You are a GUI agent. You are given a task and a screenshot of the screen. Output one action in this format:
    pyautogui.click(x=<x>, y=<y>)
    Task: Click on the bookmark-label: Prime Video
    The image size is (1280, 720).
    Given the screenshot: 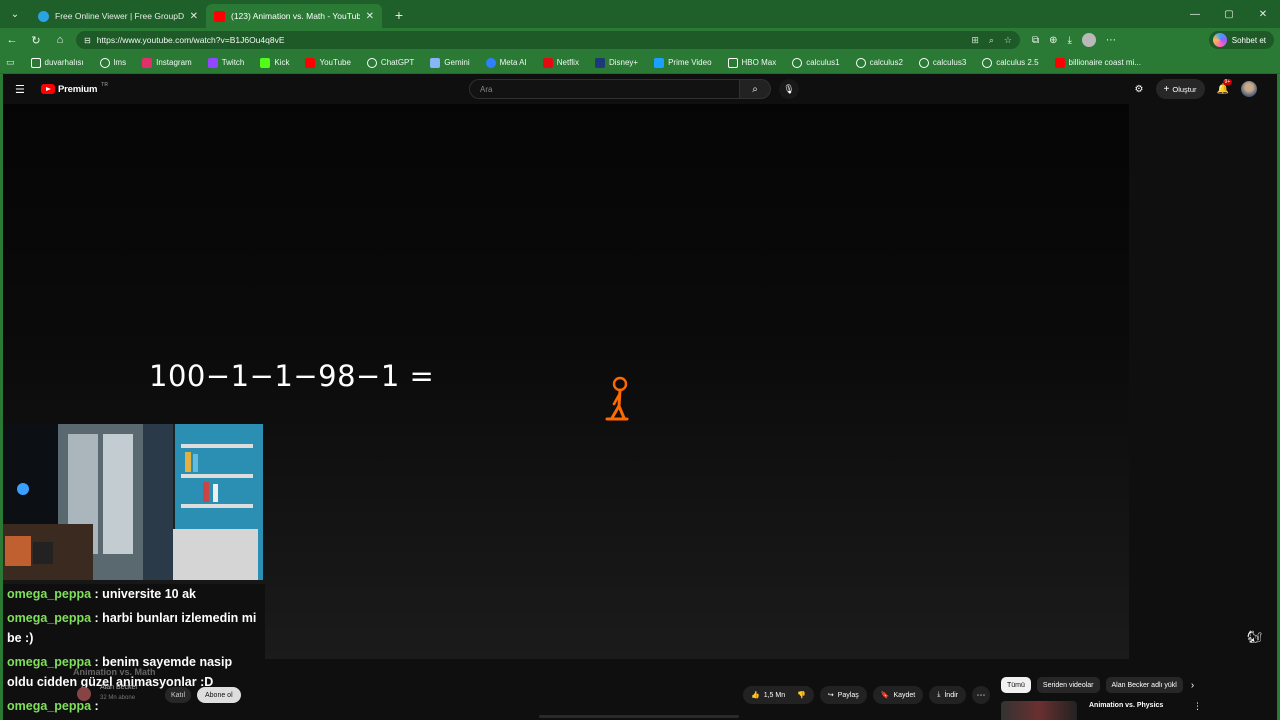 What is the action you would take?
    pyautogui.click(x=690, y=62)
    